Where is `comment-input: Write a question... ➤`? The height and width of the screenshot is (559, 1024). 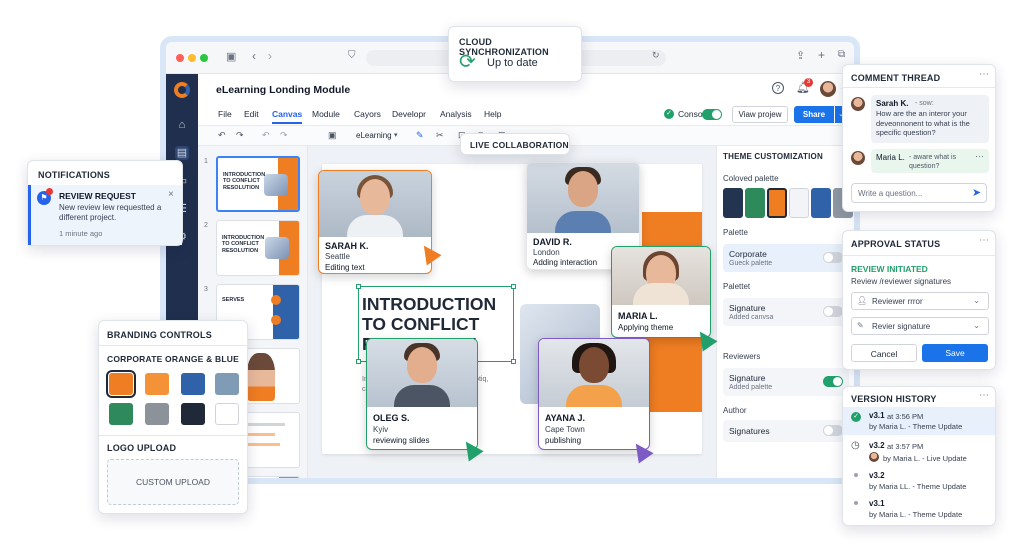 comment-input: Write a question... ➤ is located at coordinates (919, 193).